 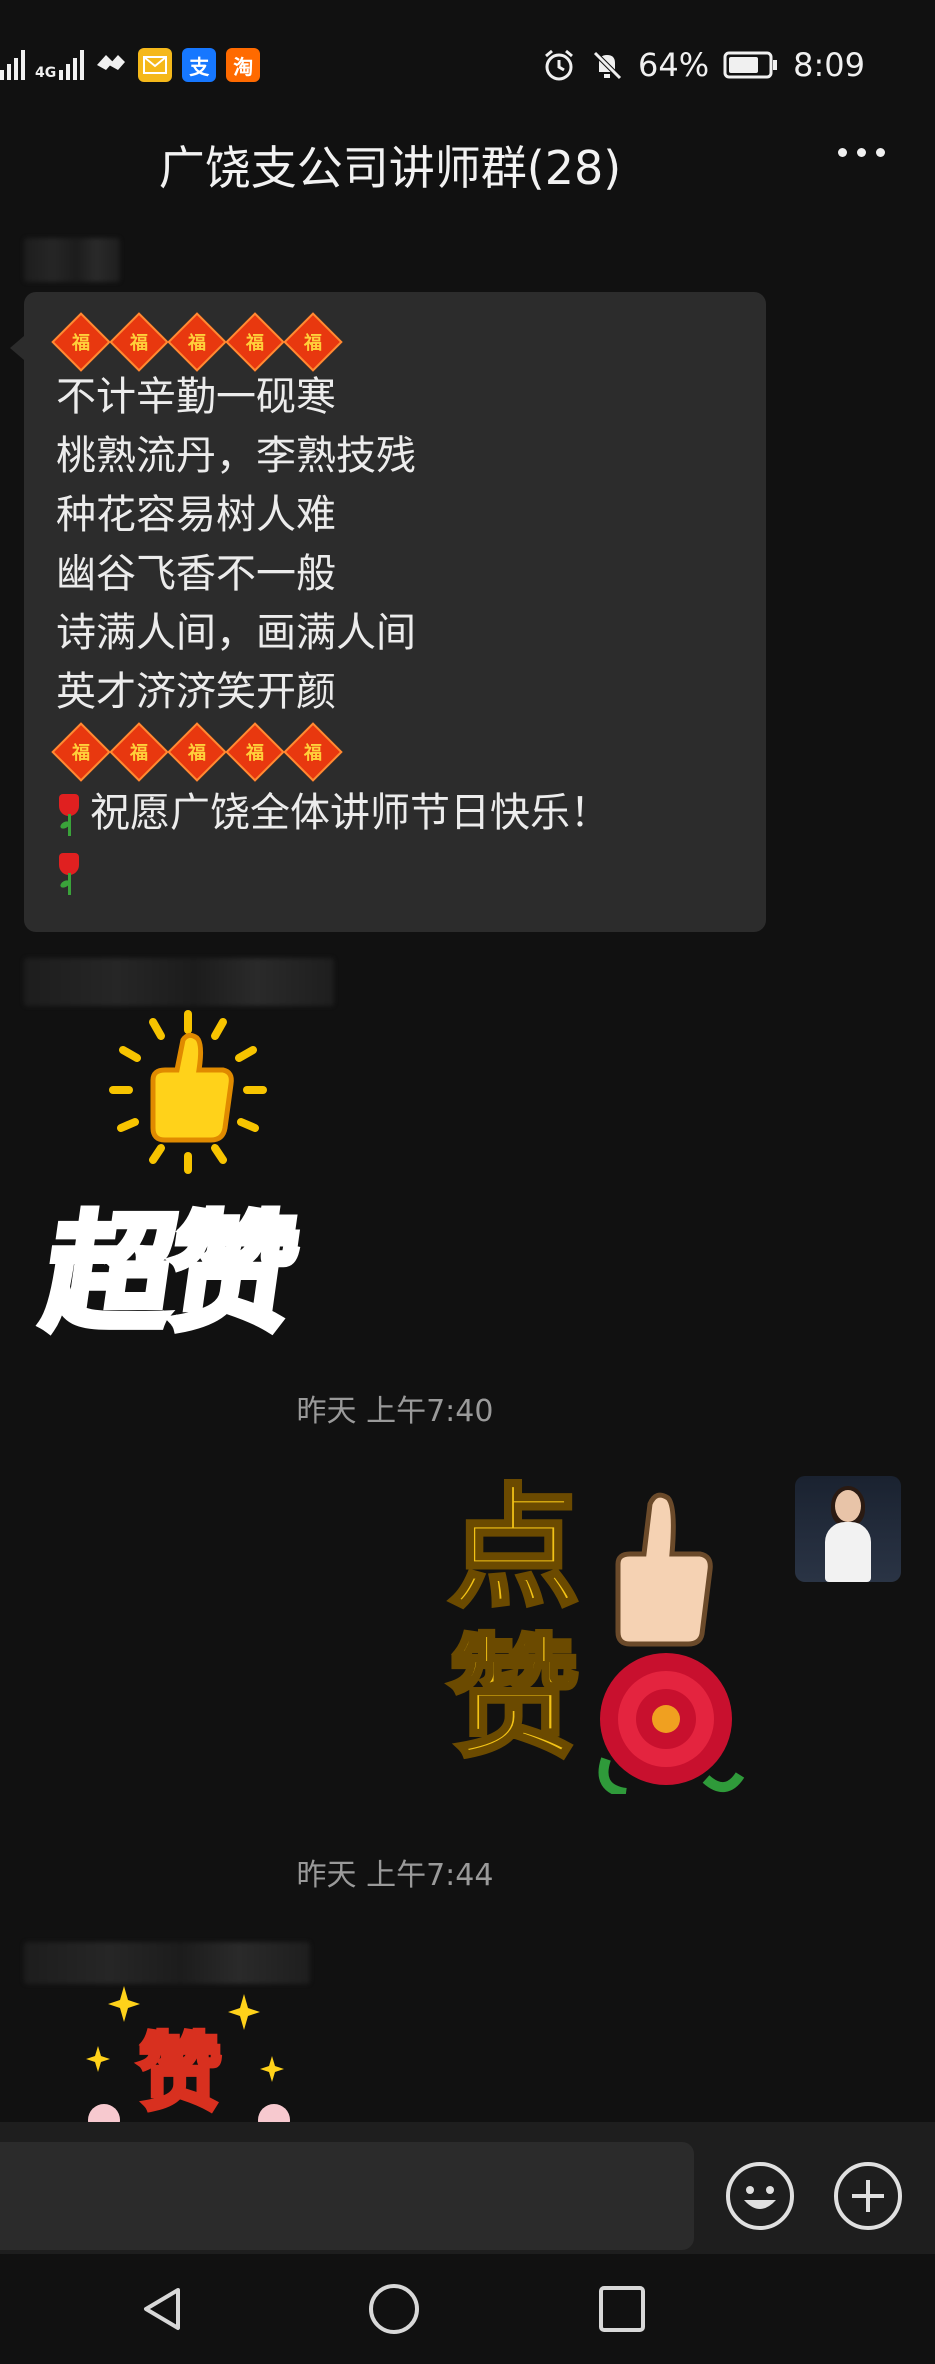 I want to click on mute-icon, so click(x=607, y=65).